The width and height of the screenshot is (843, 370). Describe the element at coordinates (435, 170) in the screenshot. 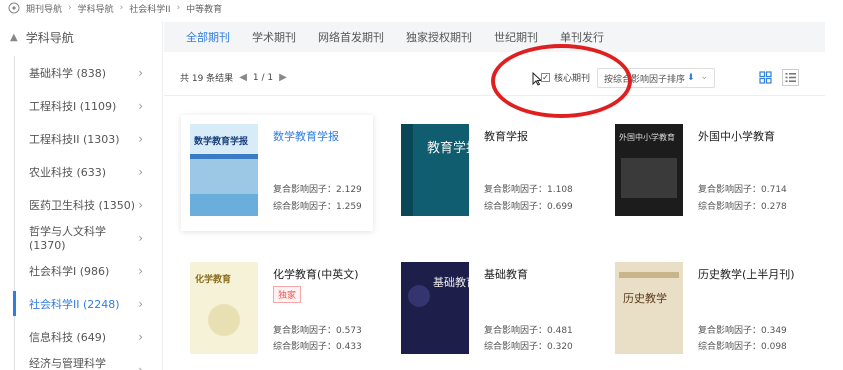

I see `journal-cover: 教育学报` at that location.